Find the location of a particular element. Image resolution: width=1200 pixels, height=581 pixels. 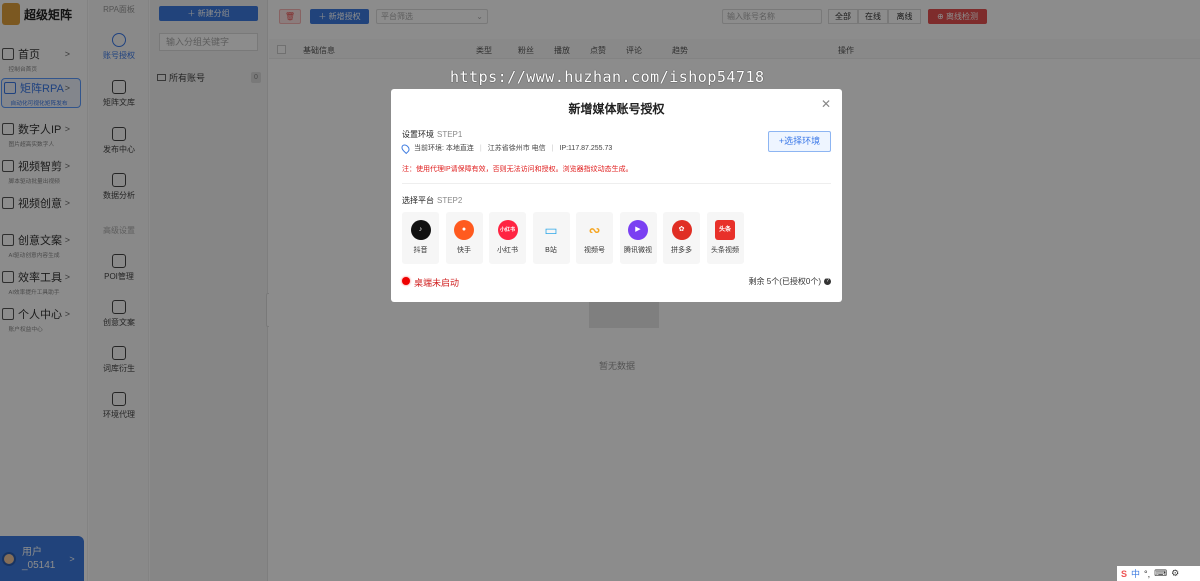

platform-weishi: ▶ 腾讯微视 is located at coordinates (638, 238).